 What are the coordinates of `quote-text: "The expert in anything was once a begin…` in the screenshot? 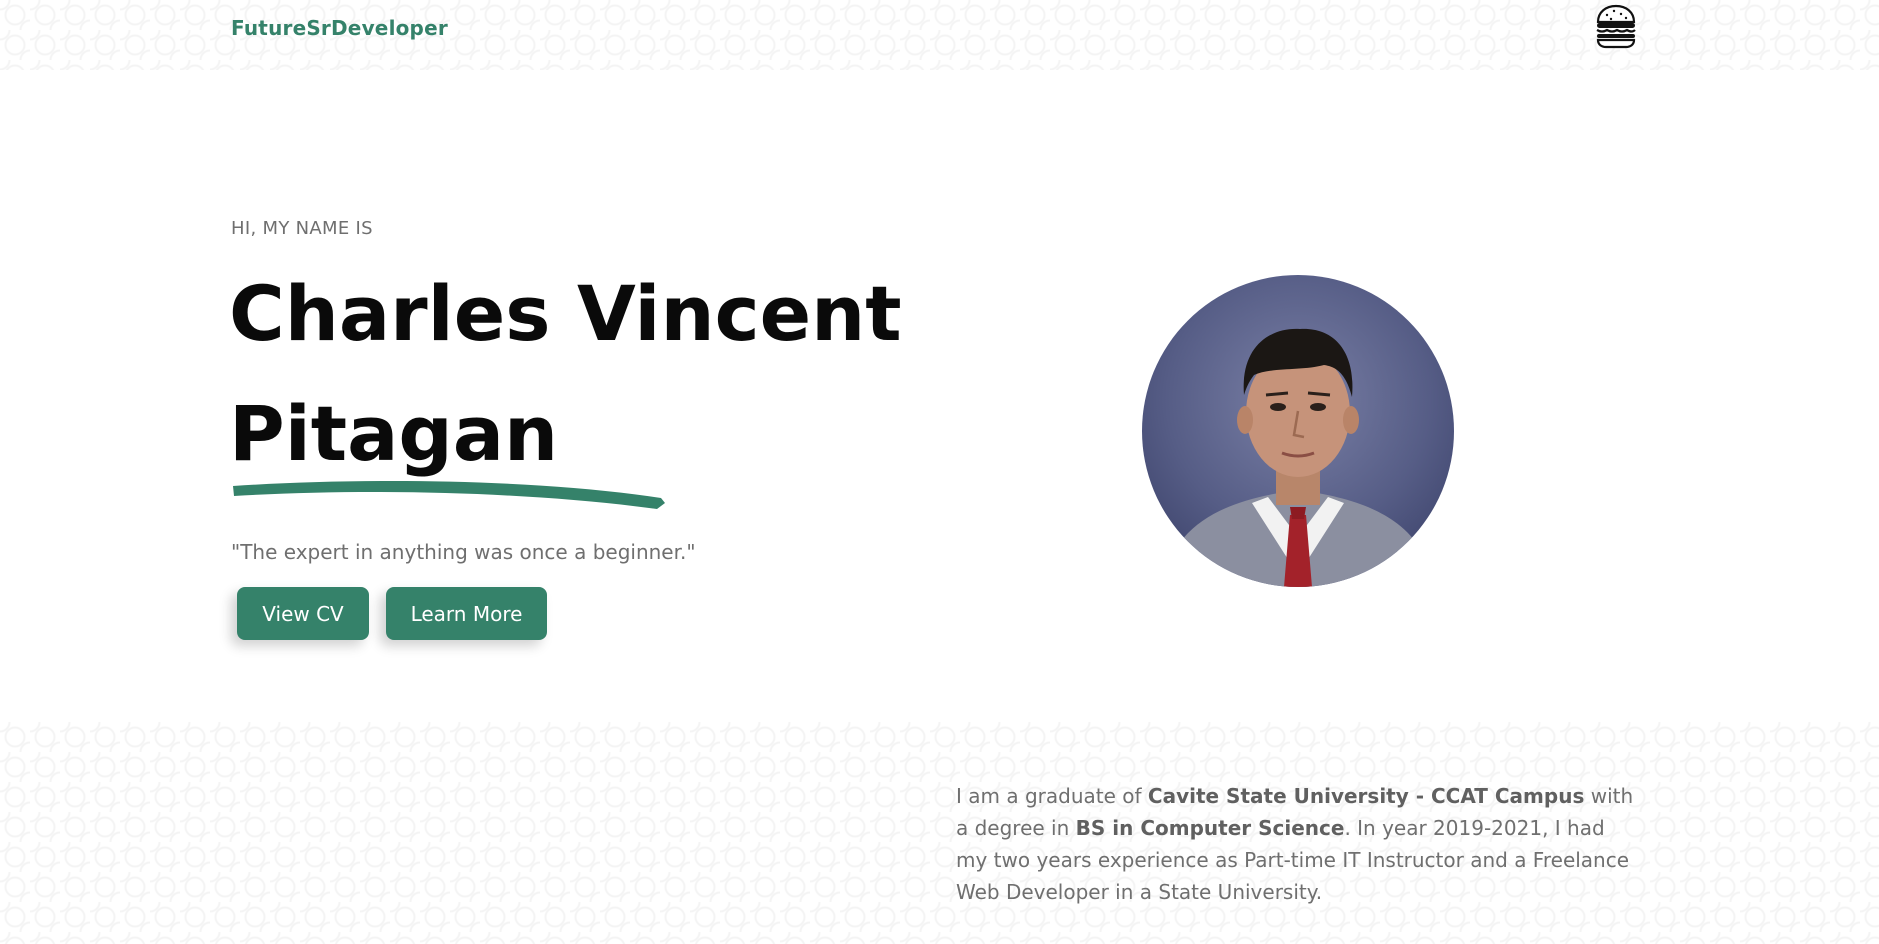 It's located at (463, 552).